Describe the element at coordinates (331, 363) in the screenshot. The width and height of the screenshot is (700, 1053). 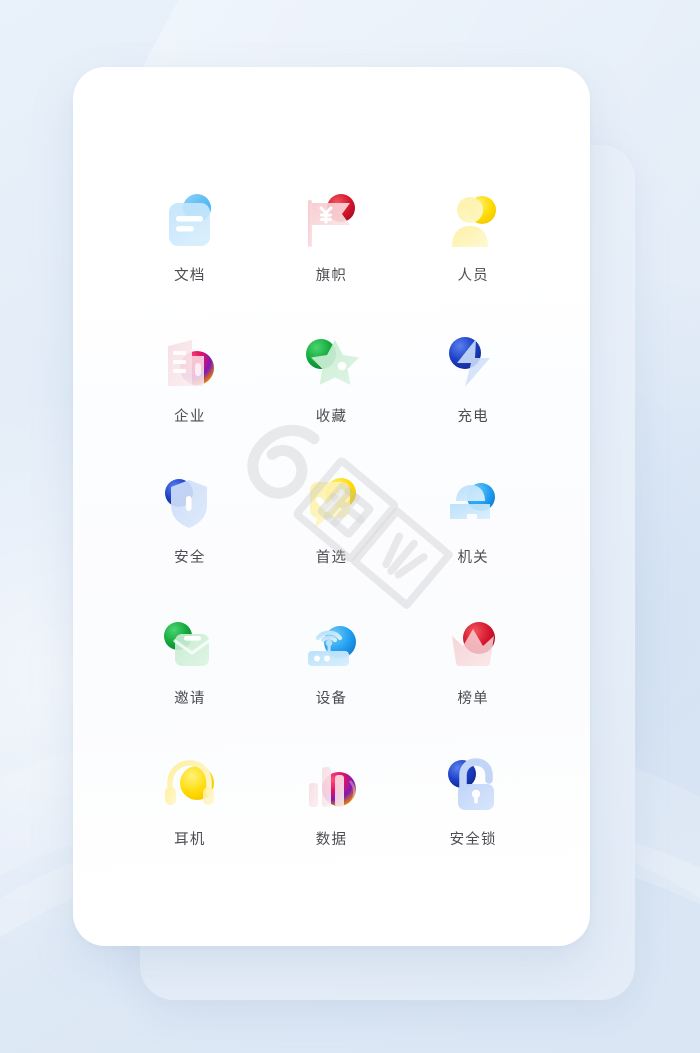
I see `star-icon` at that location.